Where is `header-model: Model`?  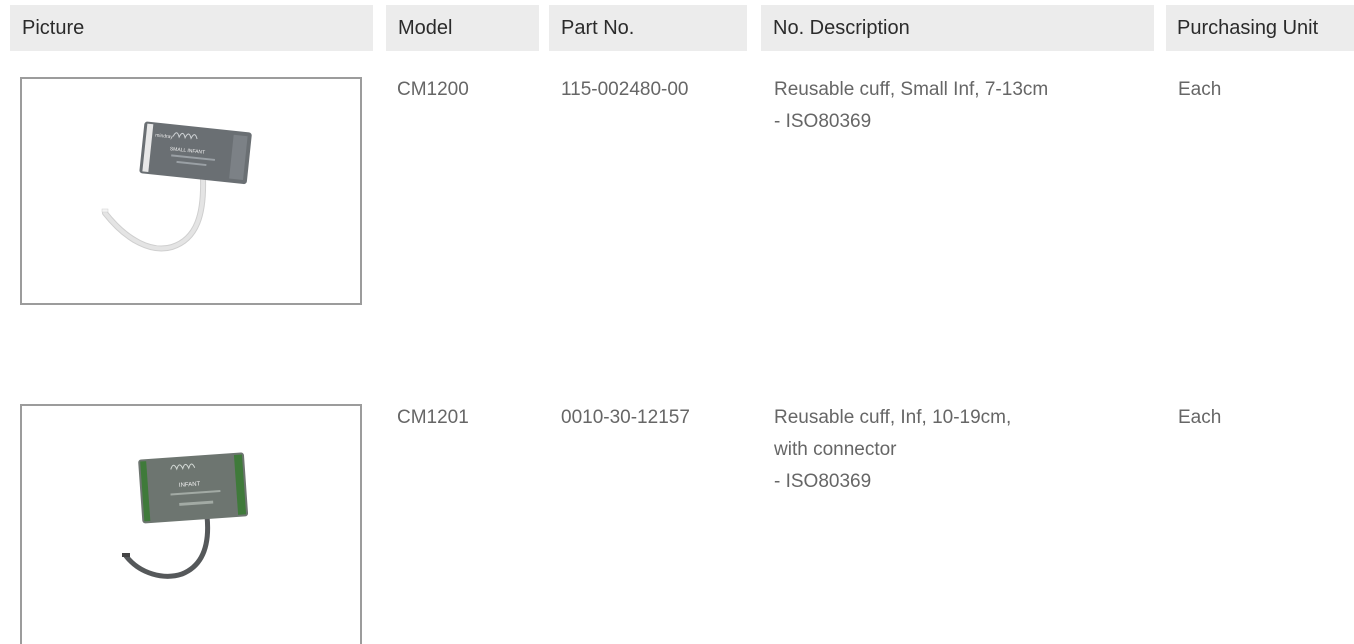 header-model: Model is located at coordinates (462, 28).